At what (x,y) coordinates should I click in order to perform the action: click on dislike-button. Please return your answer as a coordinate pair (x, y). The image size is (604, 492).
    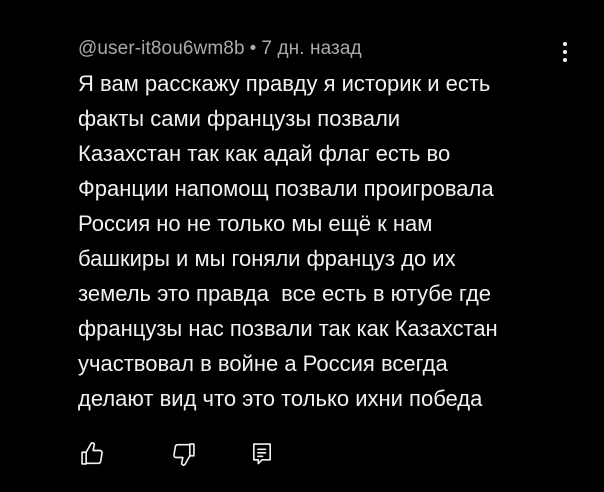
    Looking at the image, I should click on (184, 454).